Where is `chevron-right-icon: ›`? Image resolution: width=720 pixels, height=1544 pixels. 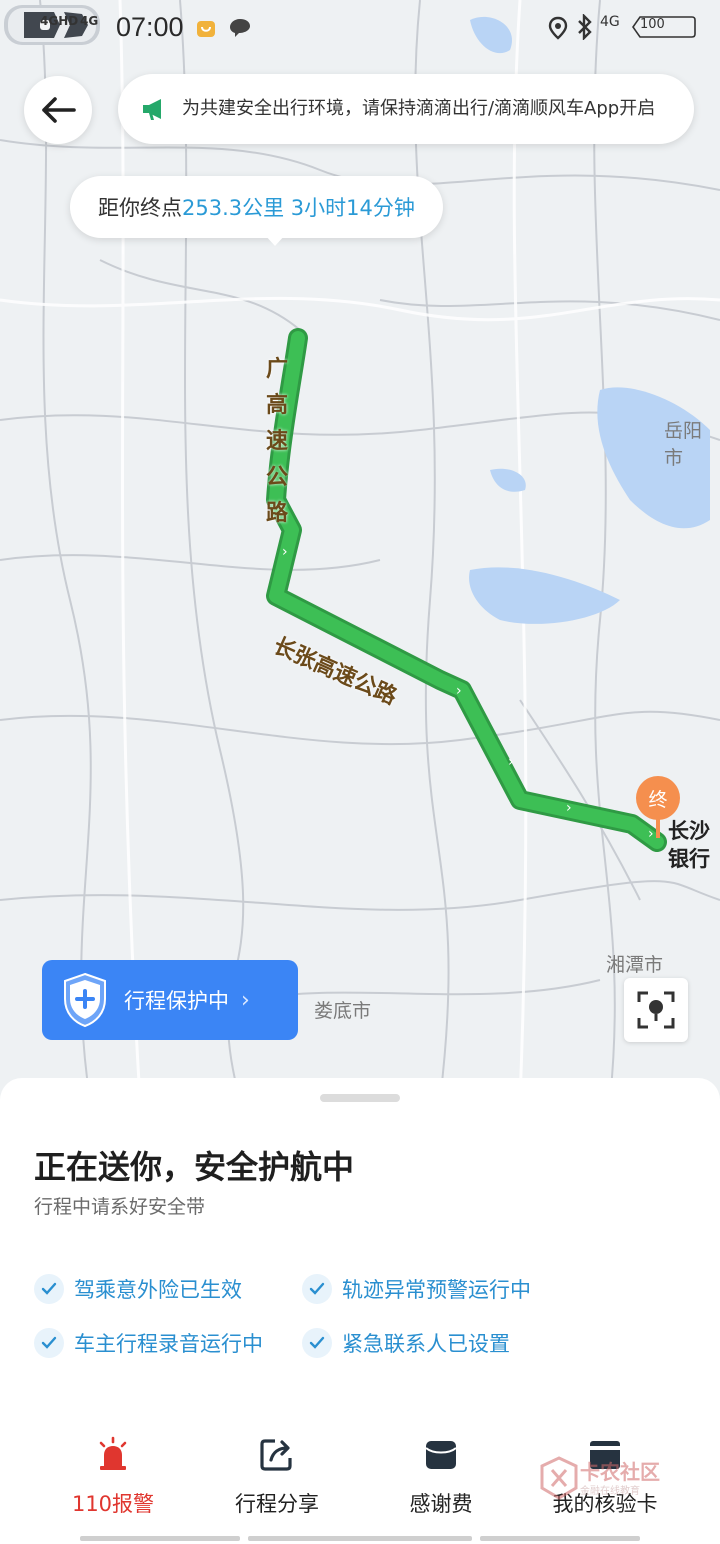
chevron-right-icon: › is located at coordinates (245, 1000).